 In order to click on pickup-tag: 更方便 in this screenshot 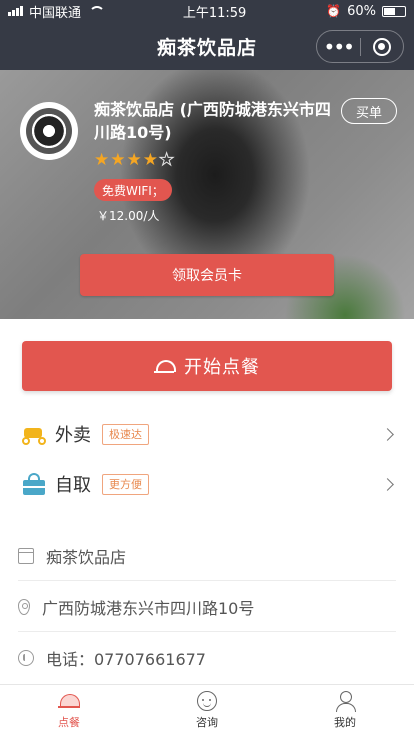, I will do `click(125, 484)`.